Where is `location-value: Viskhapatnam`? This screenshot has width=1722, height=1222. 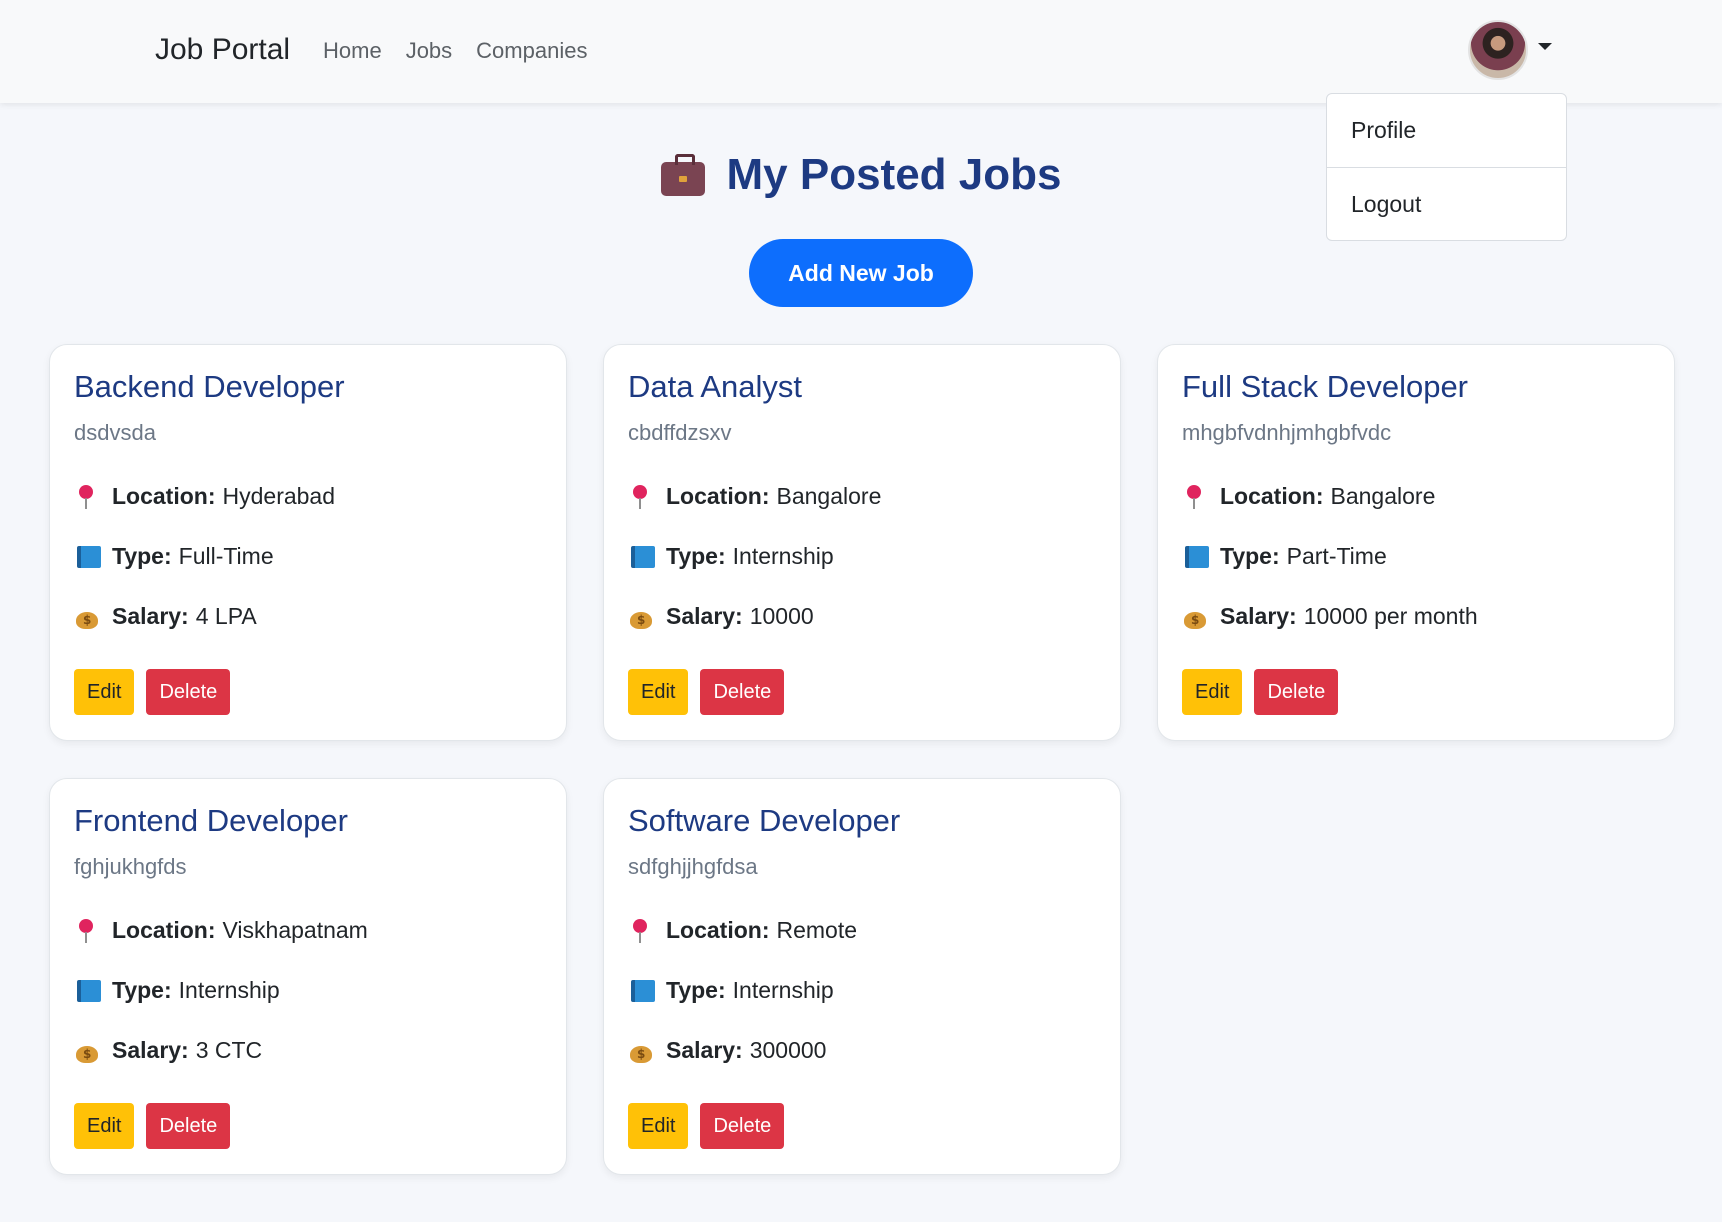
location-value: Viskhapatnam is located at coordinates (295, 930).